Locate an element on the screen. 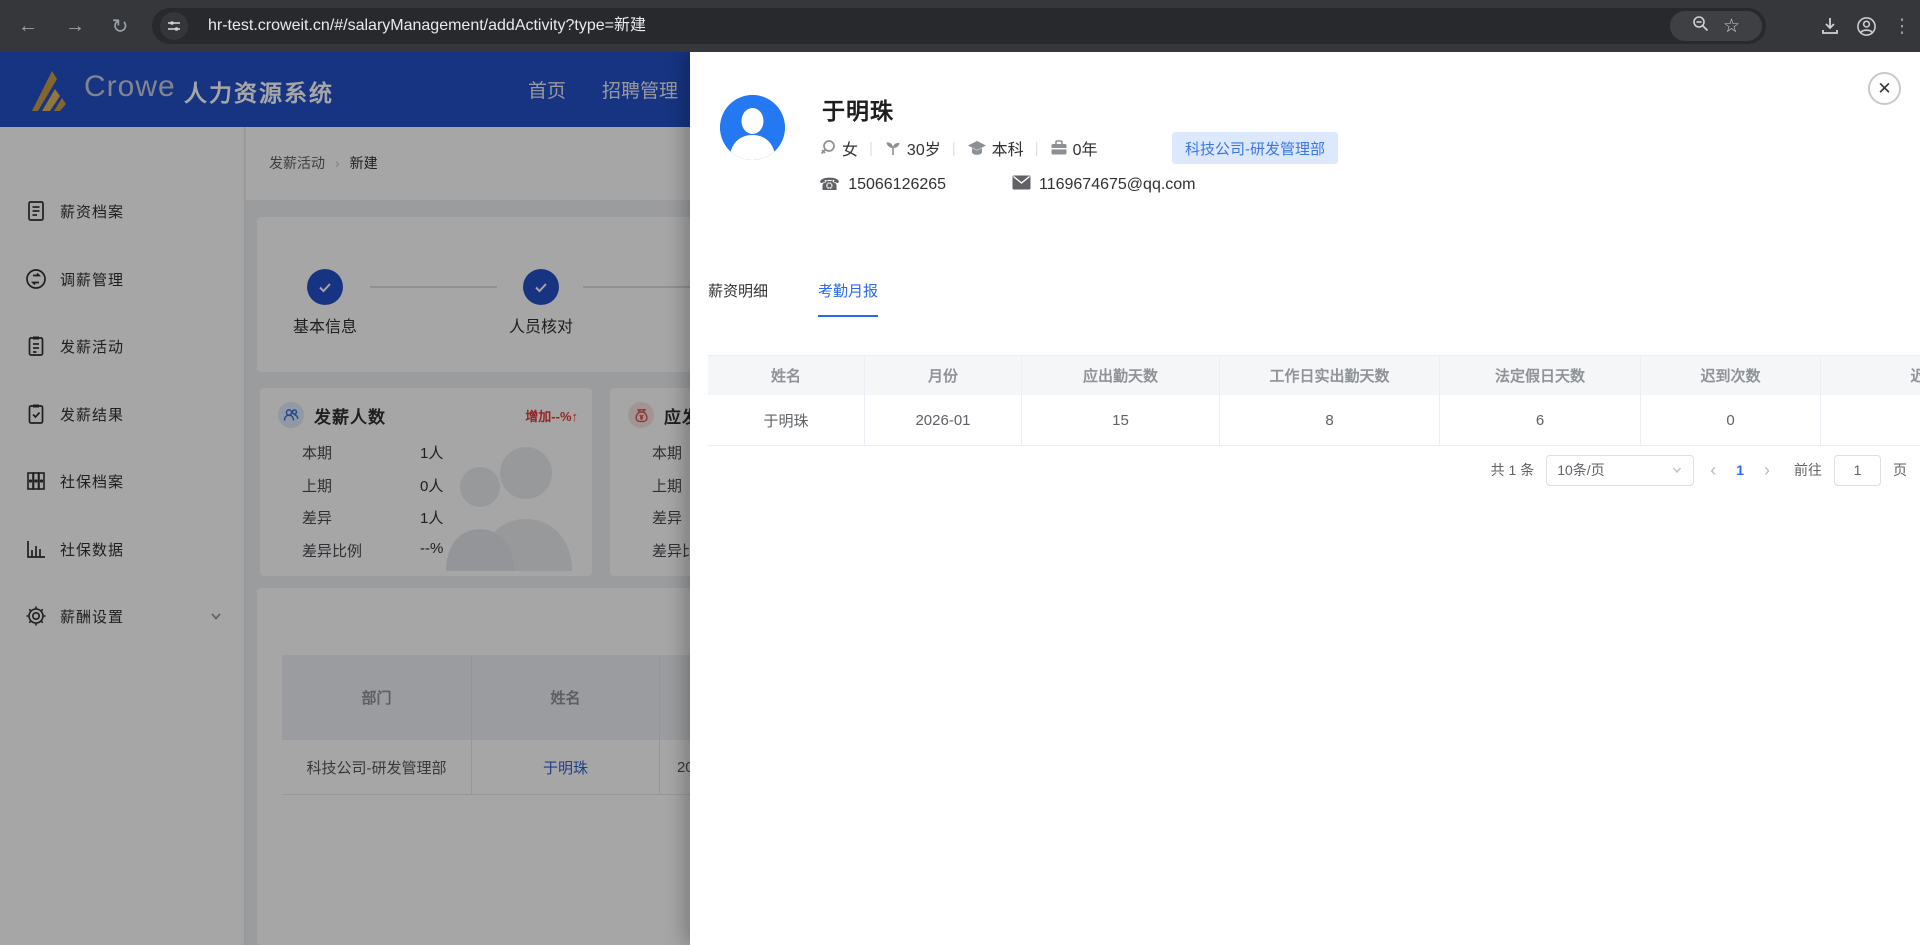  browser-menu-icon: ⋮ is located at coordinates (1902, 26).